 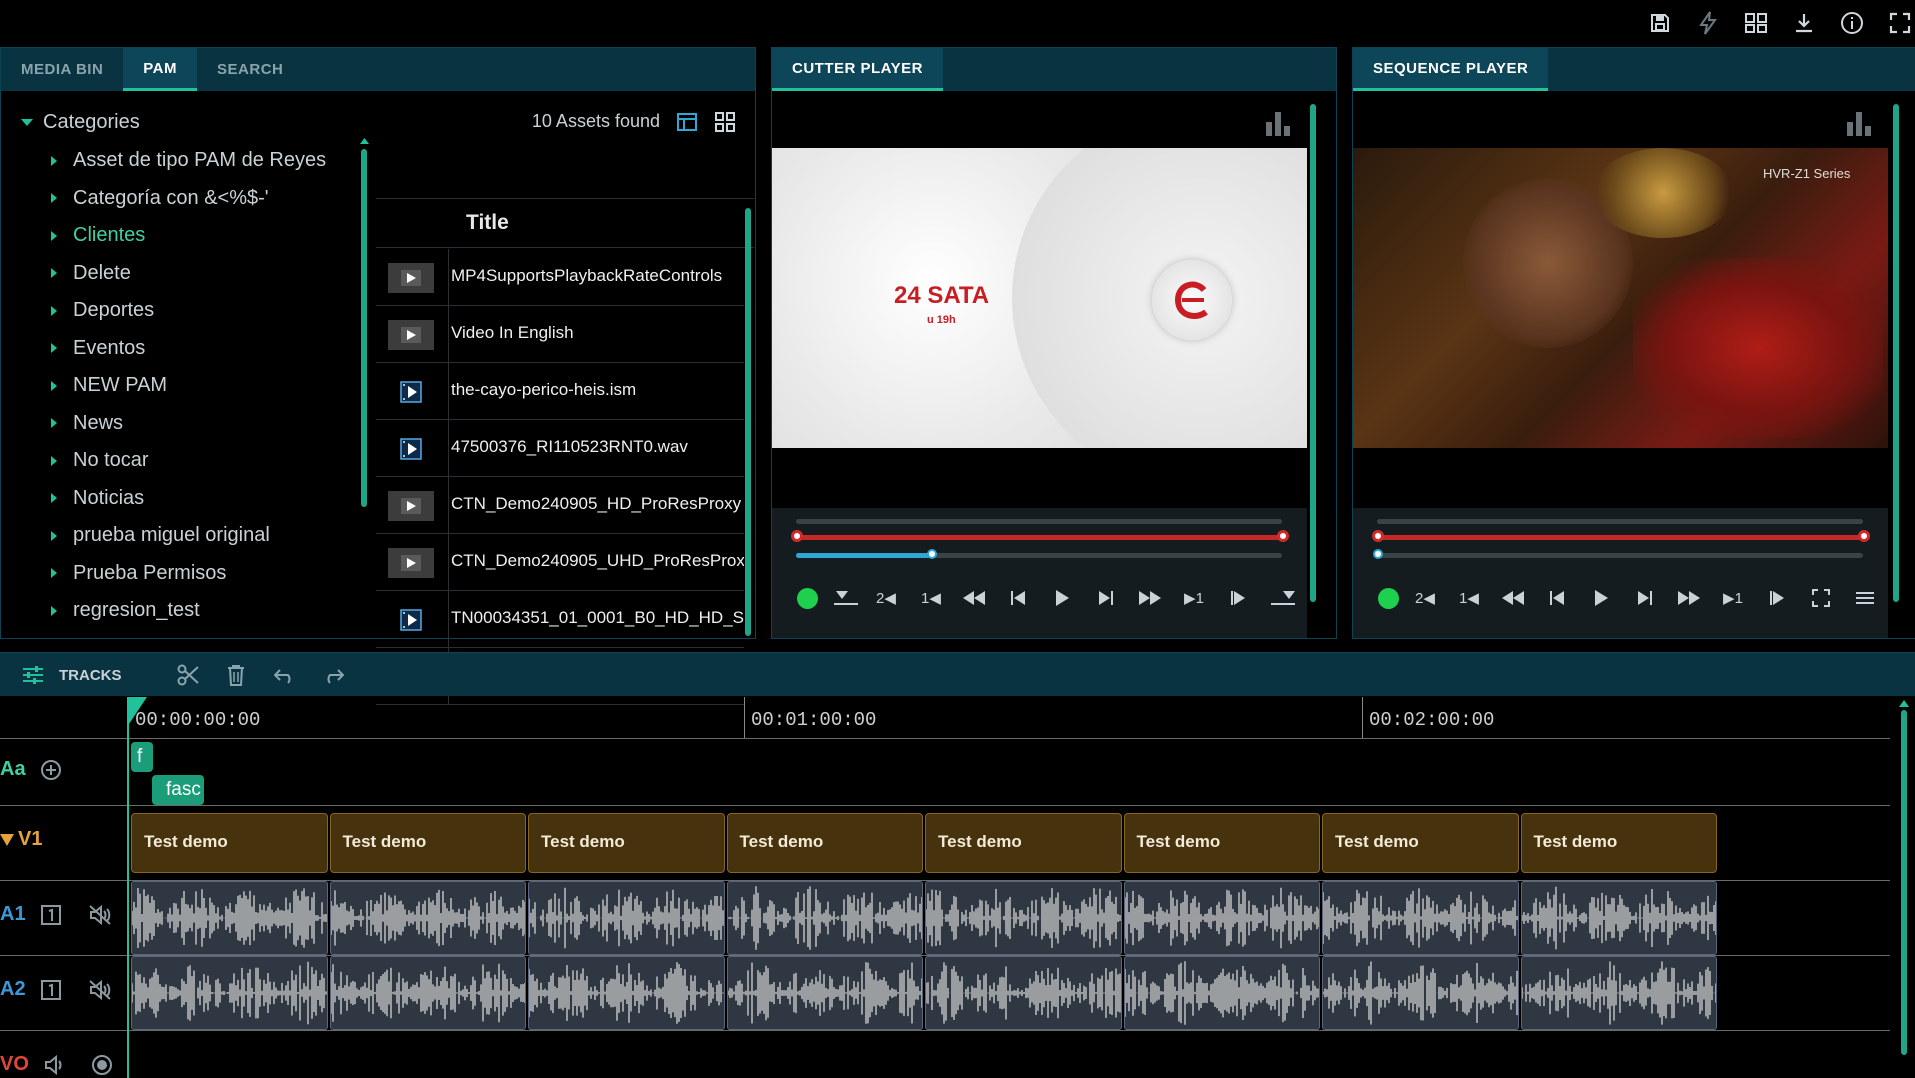 I want to click on speaker-icon, so click(x=54, y=1064).